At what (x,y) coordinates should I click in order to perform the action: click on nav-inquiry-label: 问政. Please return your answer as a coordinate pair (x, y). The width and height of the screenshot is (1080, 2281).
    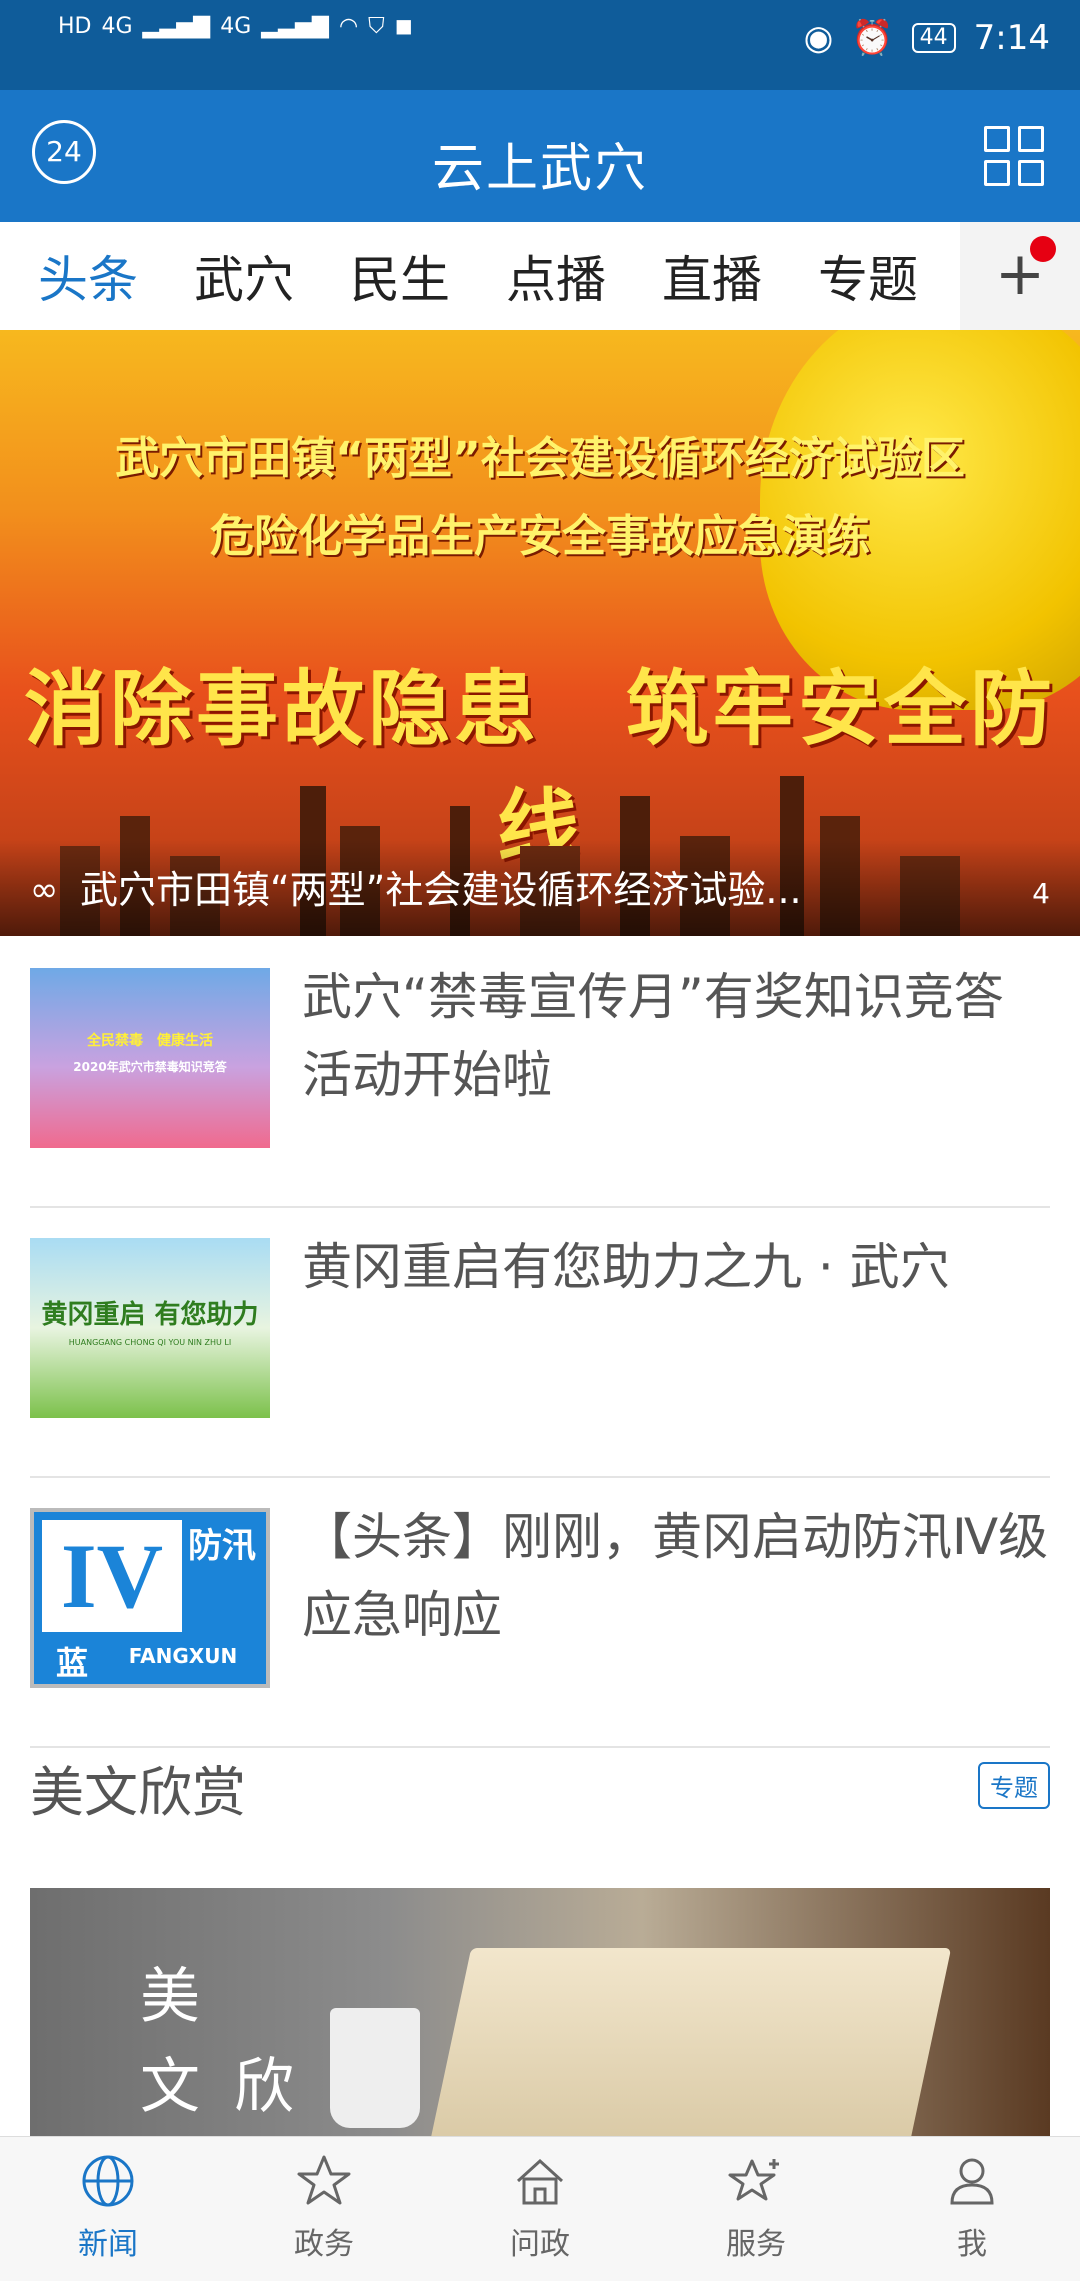
    Looking at the image, I should click on (540, 2244).